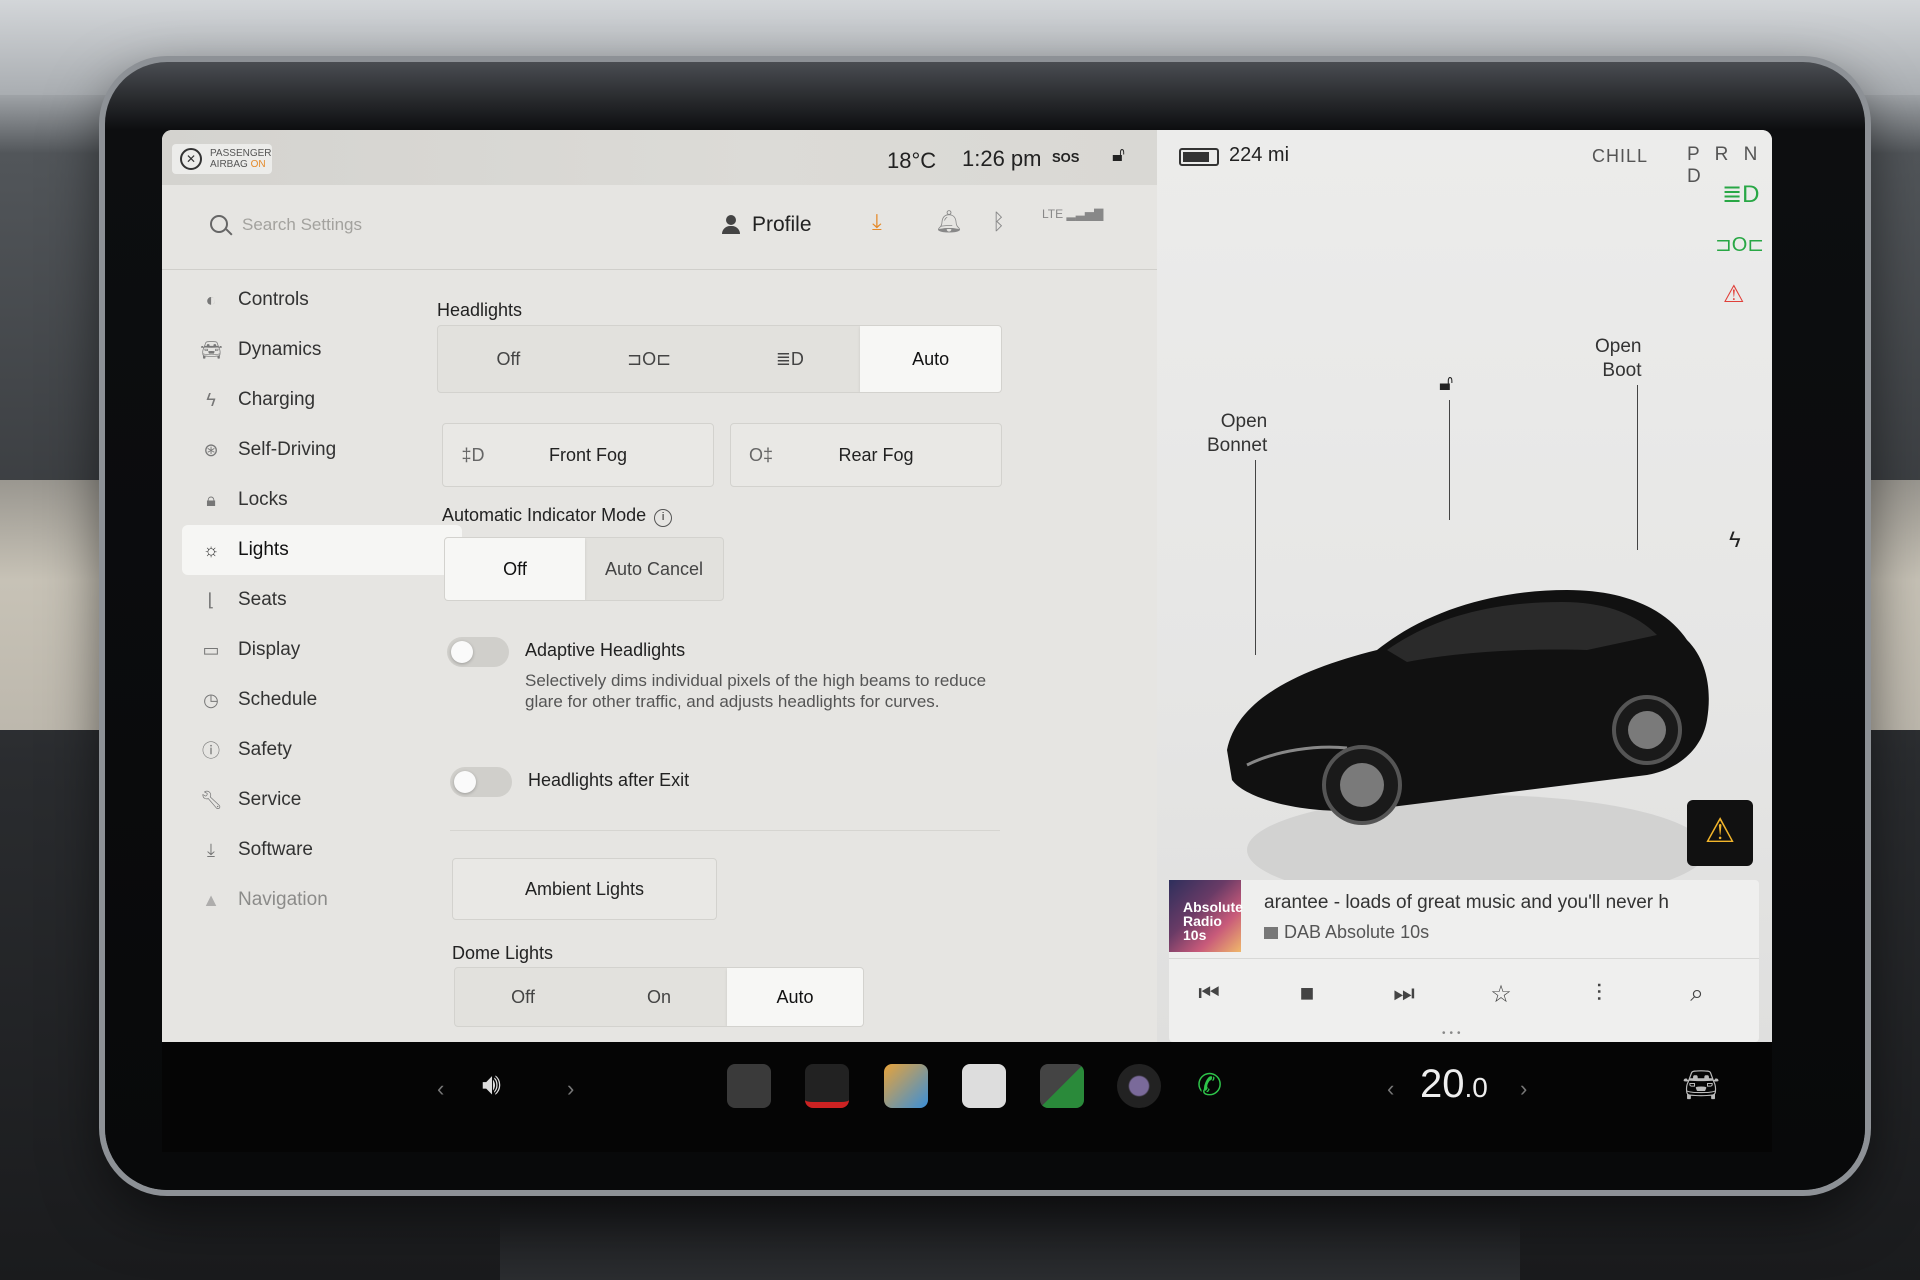  Describe the element at coordinates (790, 359) in the screenshot. I see `low-beam-option: ≣D` at that location.